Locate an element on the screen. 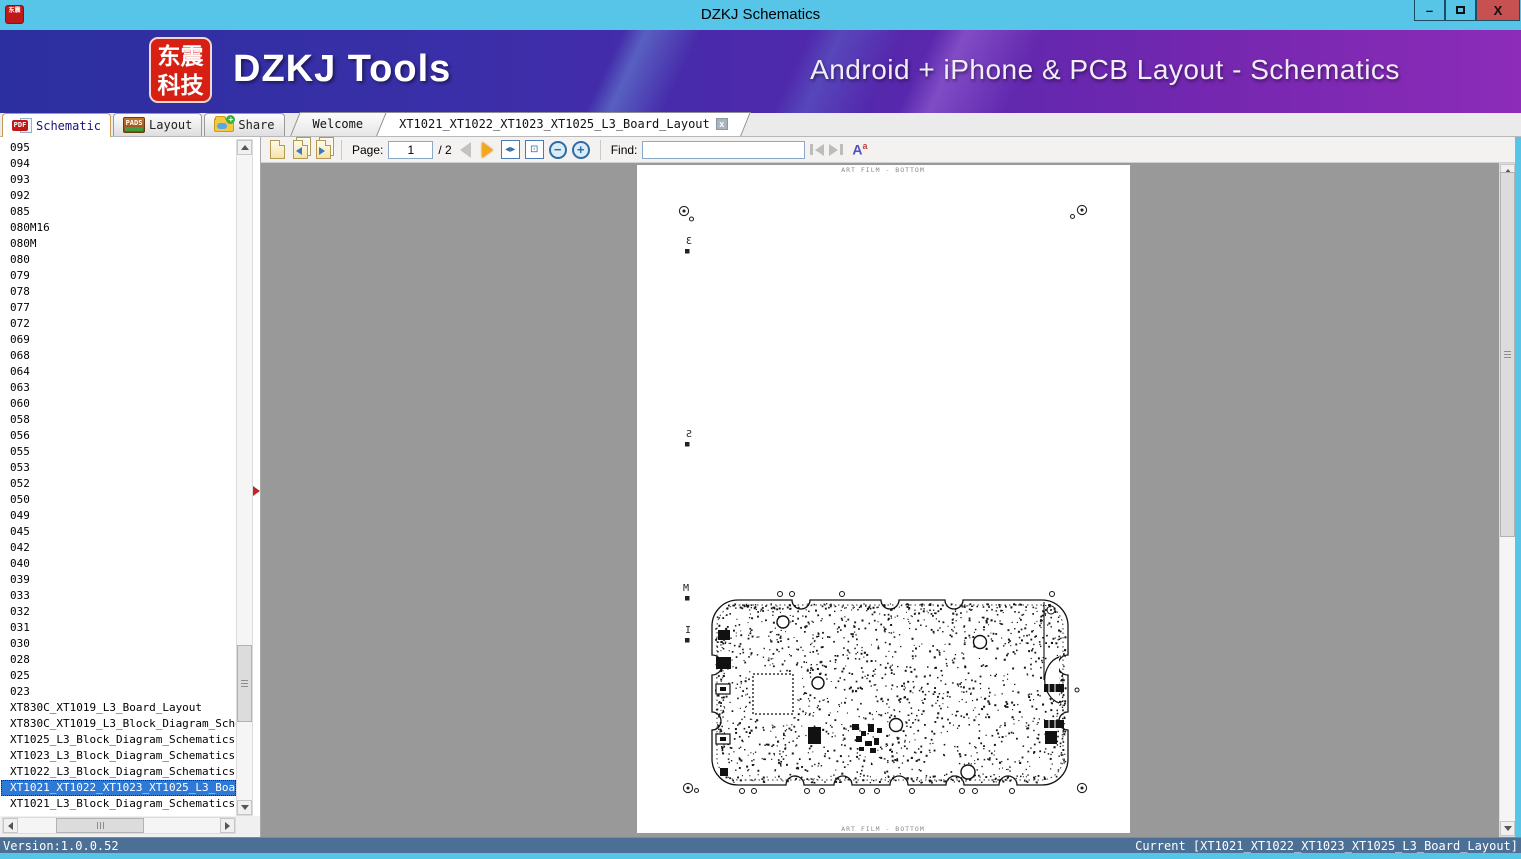  page-number-input is located at coordinates (411, 149).